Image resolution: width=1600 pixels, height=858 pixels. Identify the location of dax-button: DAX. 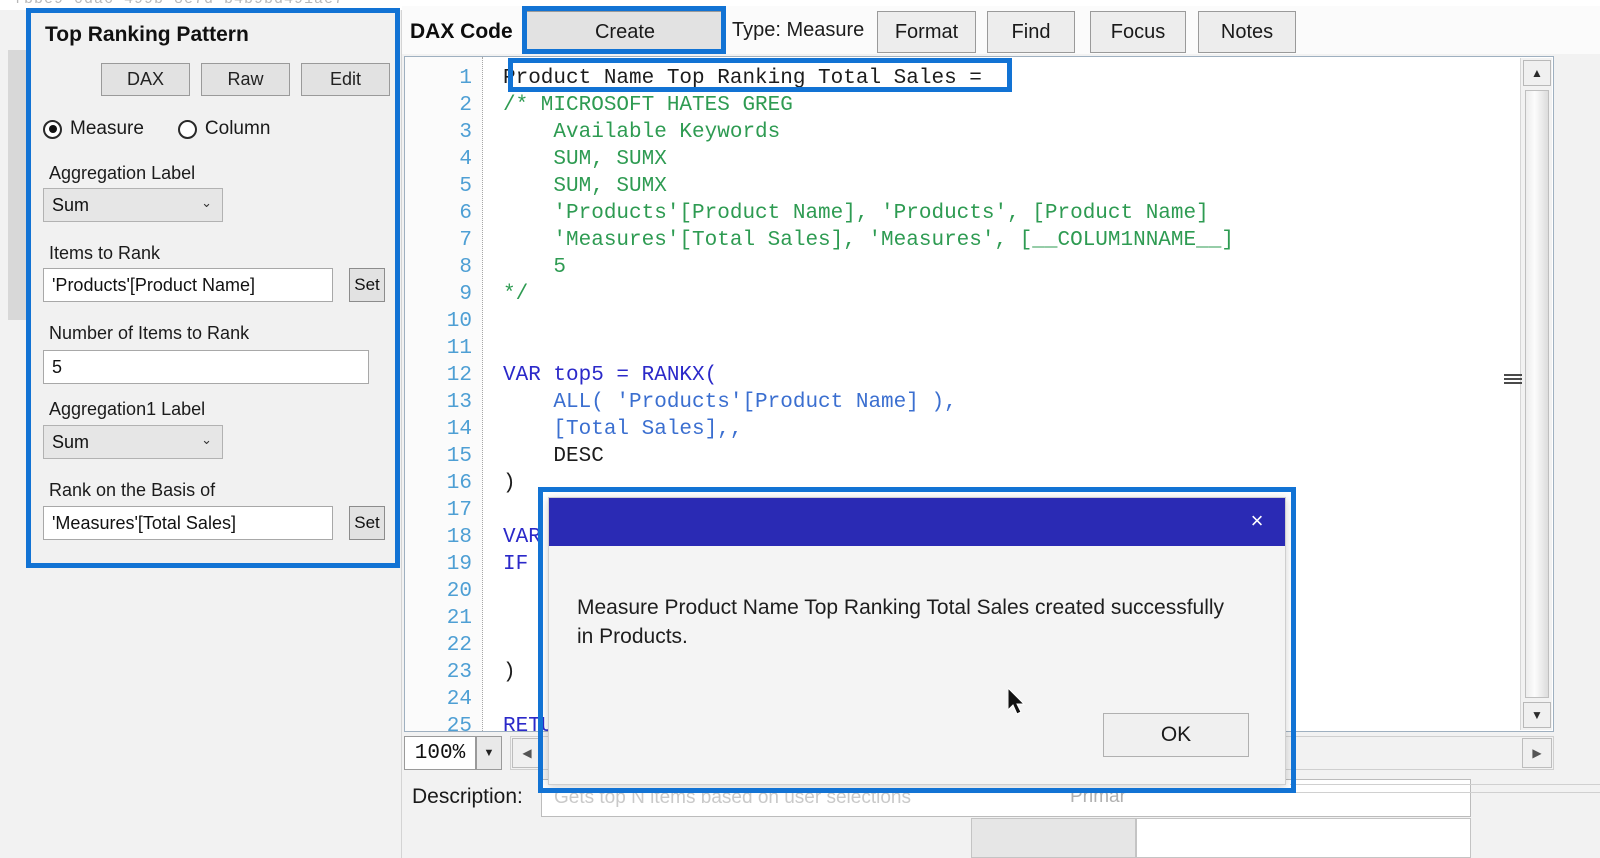
(145, 79).